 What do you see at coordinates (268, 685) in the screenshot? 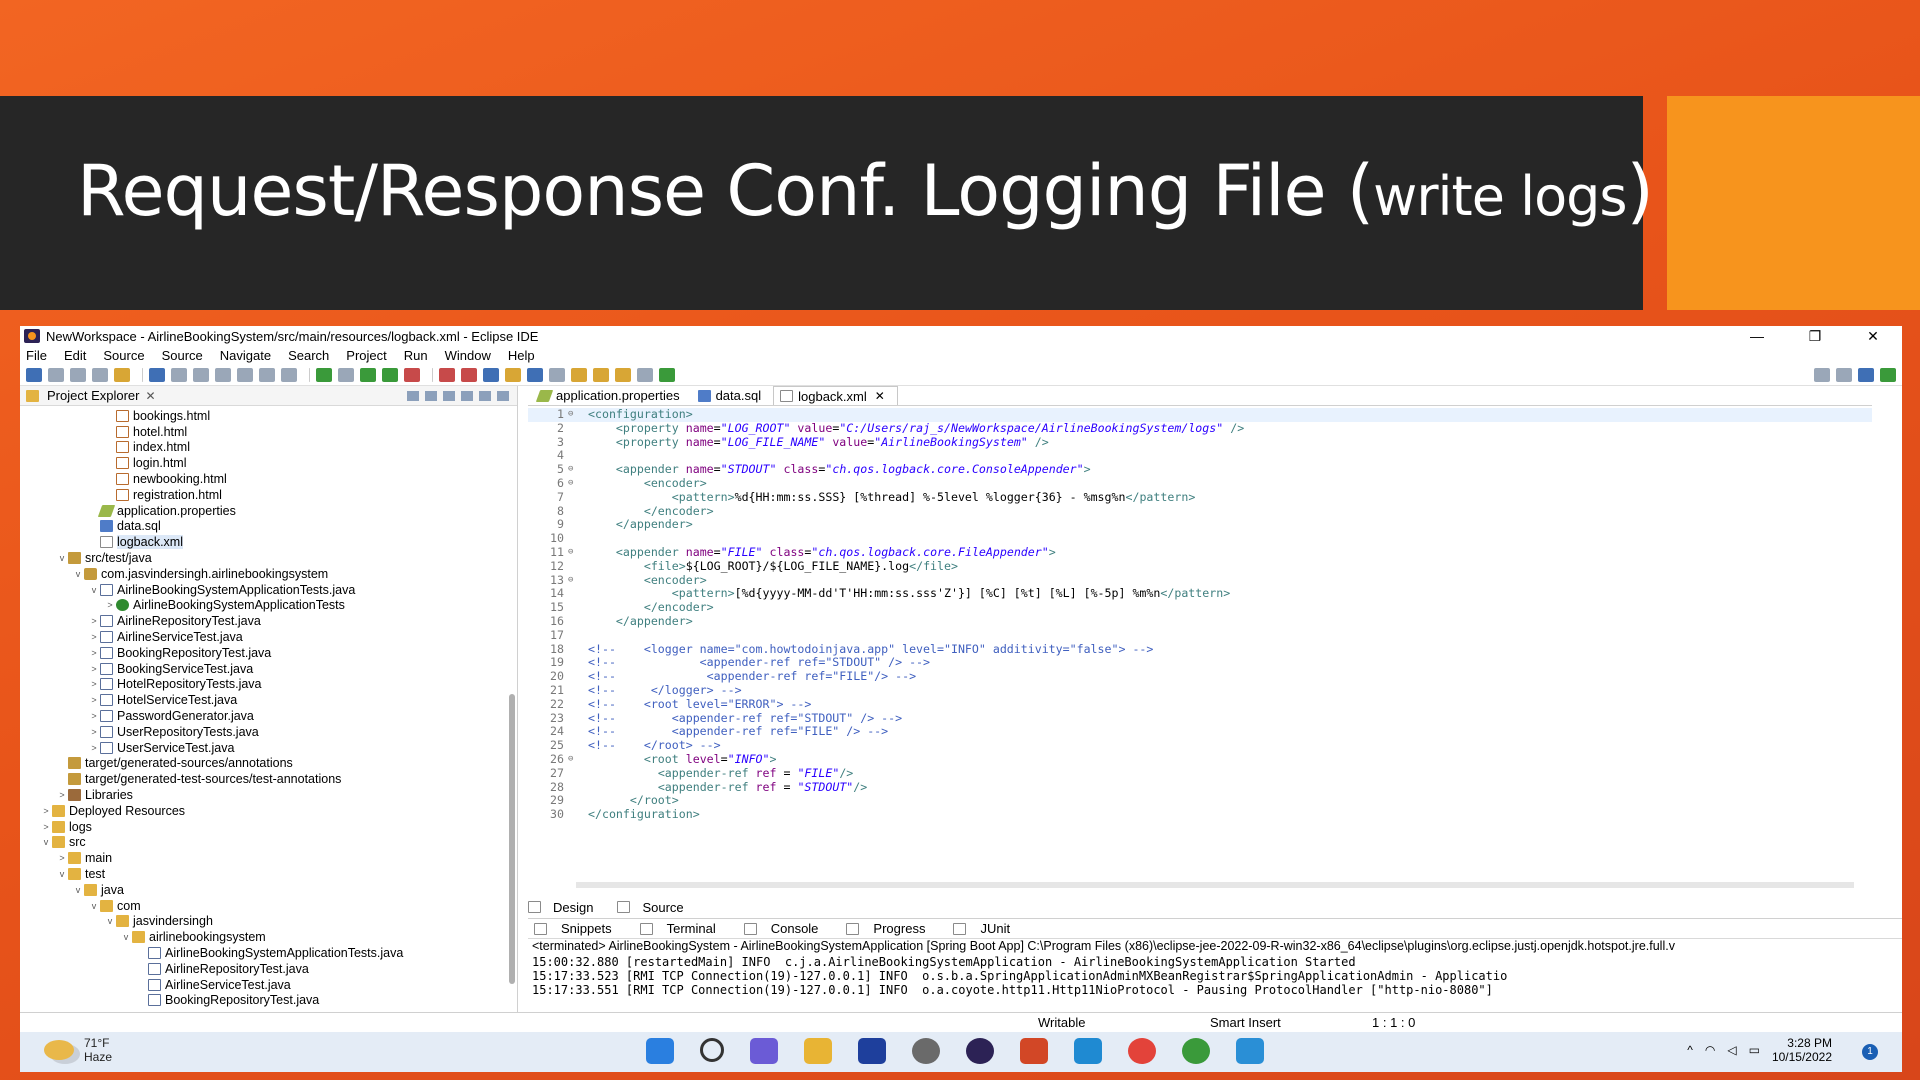
I see `tree-item: > HotelRepositoryTests.java` at bounding box center [268, 685].